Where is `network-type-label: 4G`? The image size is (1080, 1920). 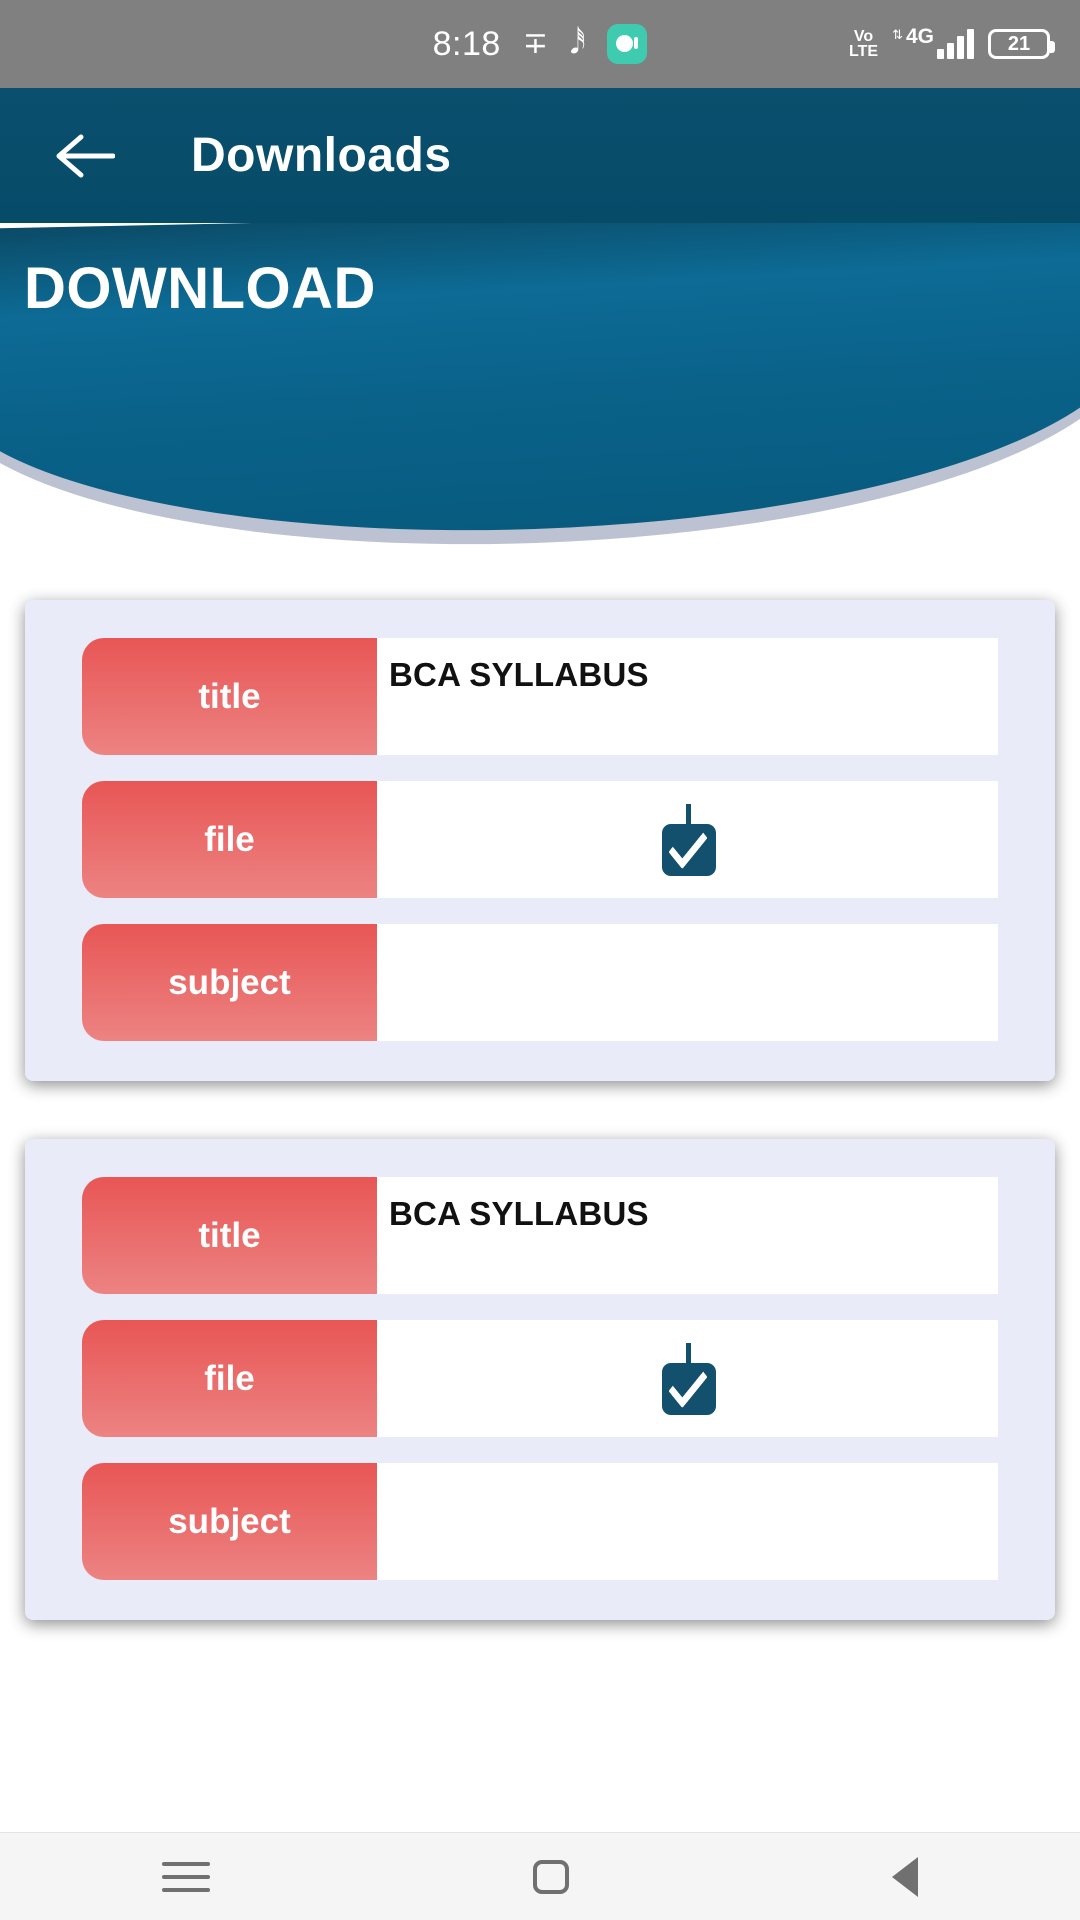
network-type-label: 4G is located at coordinates (919, 36).